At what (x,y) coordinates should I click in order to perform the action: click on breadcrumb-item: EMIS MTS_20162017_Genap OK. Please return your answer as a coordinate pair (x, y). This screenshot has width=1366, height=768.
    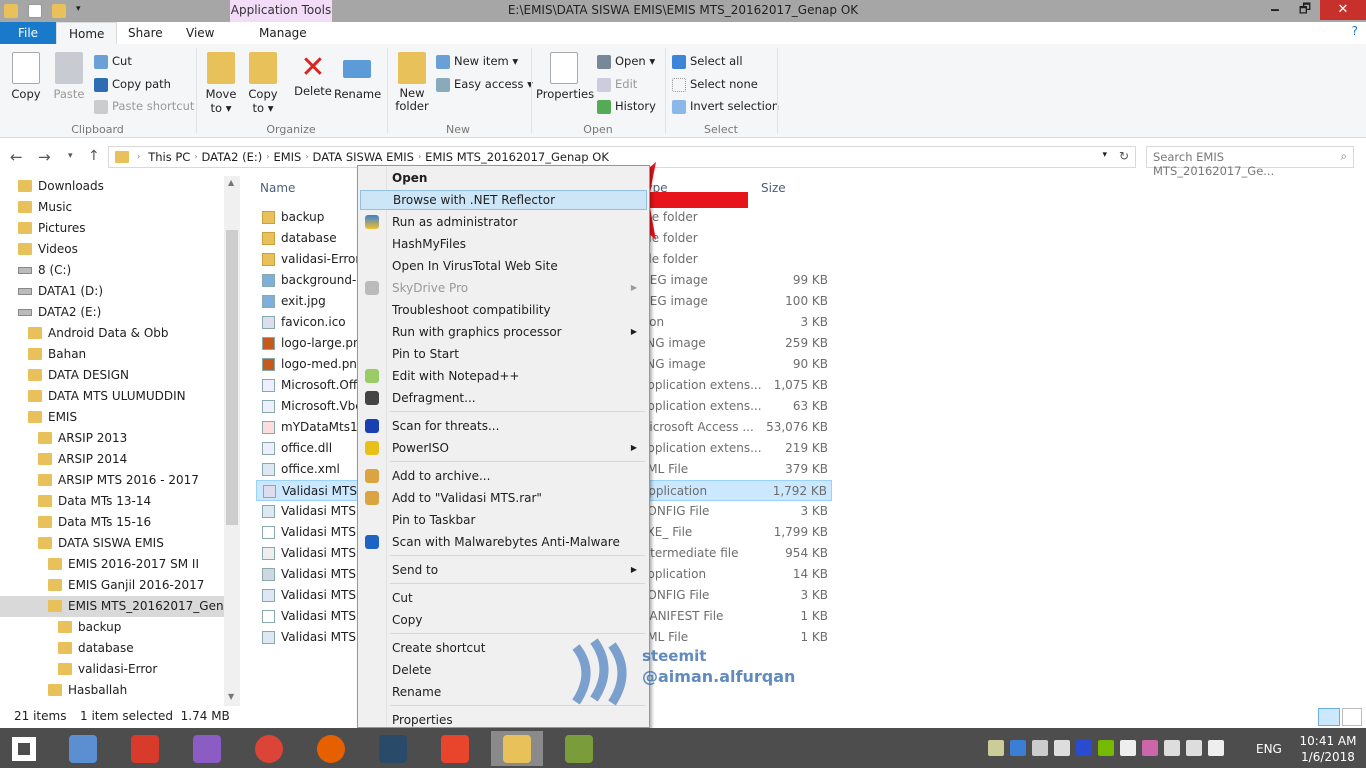
    Looking at the image, I should click on (517, 157).